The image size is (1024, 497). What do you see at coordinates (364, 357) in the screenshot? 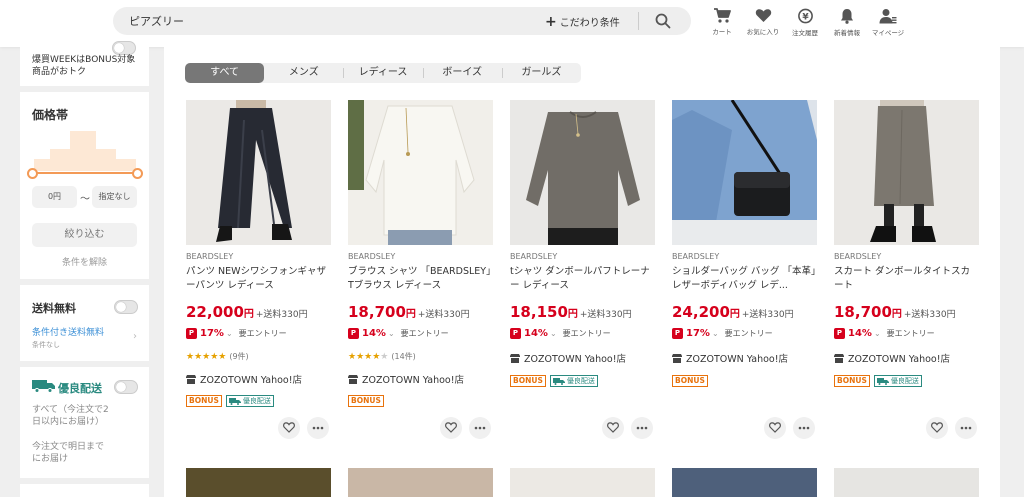
I see `rating-stars: ★★★★` at bounding box center [364, 357].